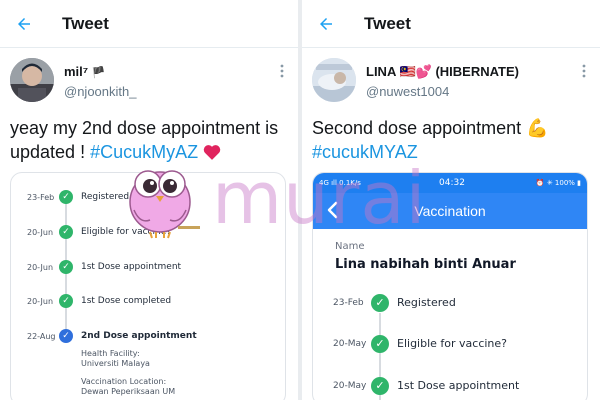  Describe the element at coordinates (430, 140) in the screenshot. I see `tweet-text: Second dose appointment 💪 #cucukMYAZ` at that location.